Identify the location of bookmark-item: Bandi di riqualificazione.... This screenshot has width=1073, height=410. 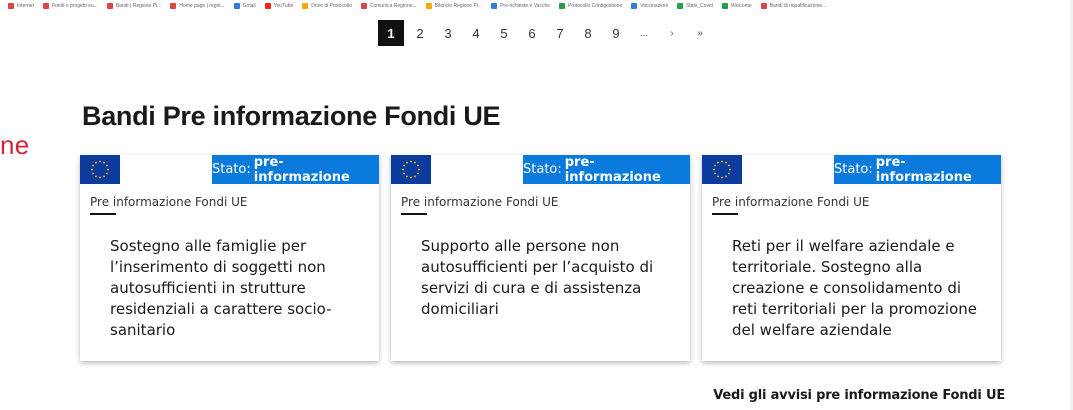
(793, 5).